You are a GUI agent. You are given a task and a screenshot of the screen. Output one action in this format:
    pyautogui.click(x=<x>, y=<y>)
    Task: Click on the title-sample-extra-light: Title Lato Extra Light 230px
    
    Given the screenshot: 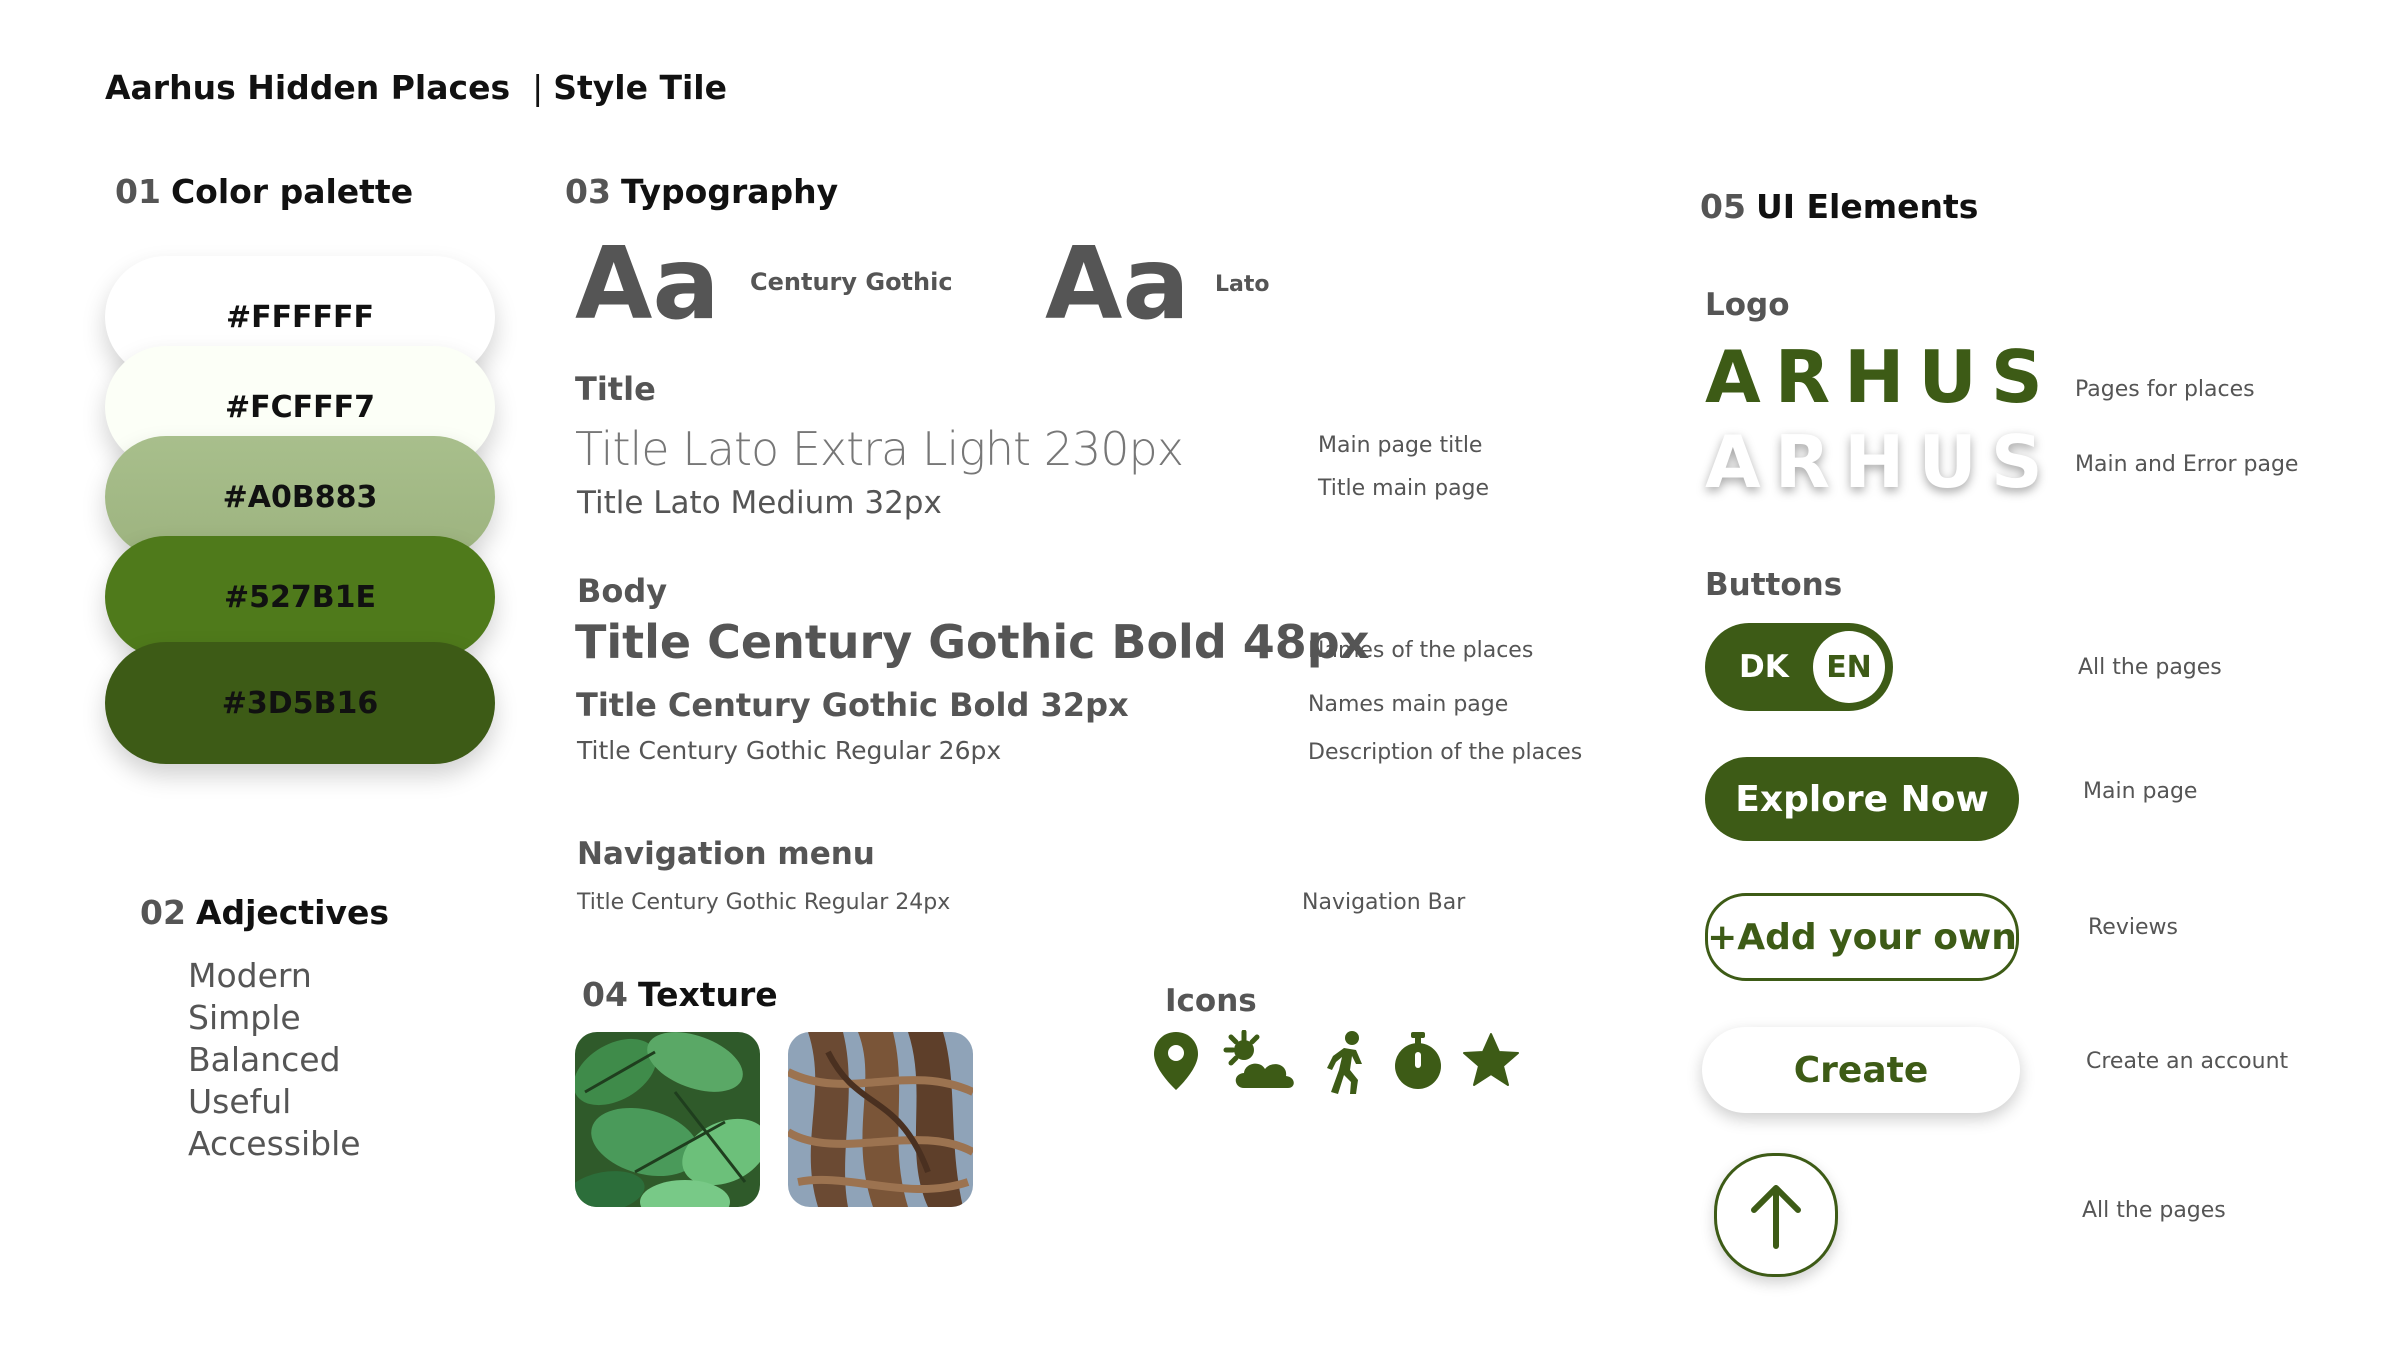 What is the action you would take?
    pyautogui.click(x=879, y=449)
    